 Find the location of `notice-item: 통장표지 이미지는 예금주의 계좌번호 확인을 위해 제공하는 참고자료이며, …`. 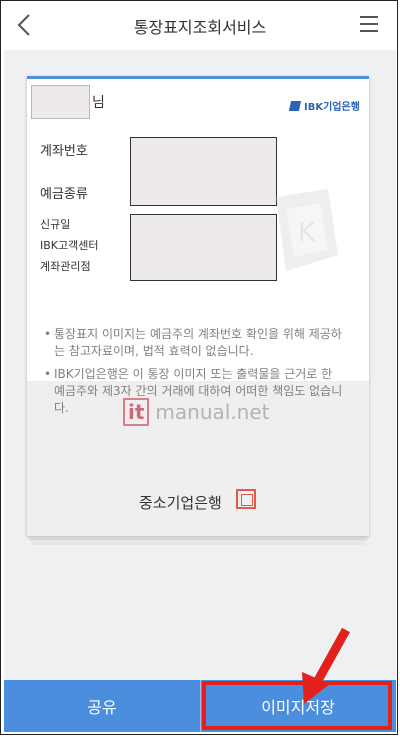

notice-item: 통장표지 이미지는 예금주의 계좌번호 확인을 위해 제공하는 참고자료이며, … is located at coordinates (194, 343).